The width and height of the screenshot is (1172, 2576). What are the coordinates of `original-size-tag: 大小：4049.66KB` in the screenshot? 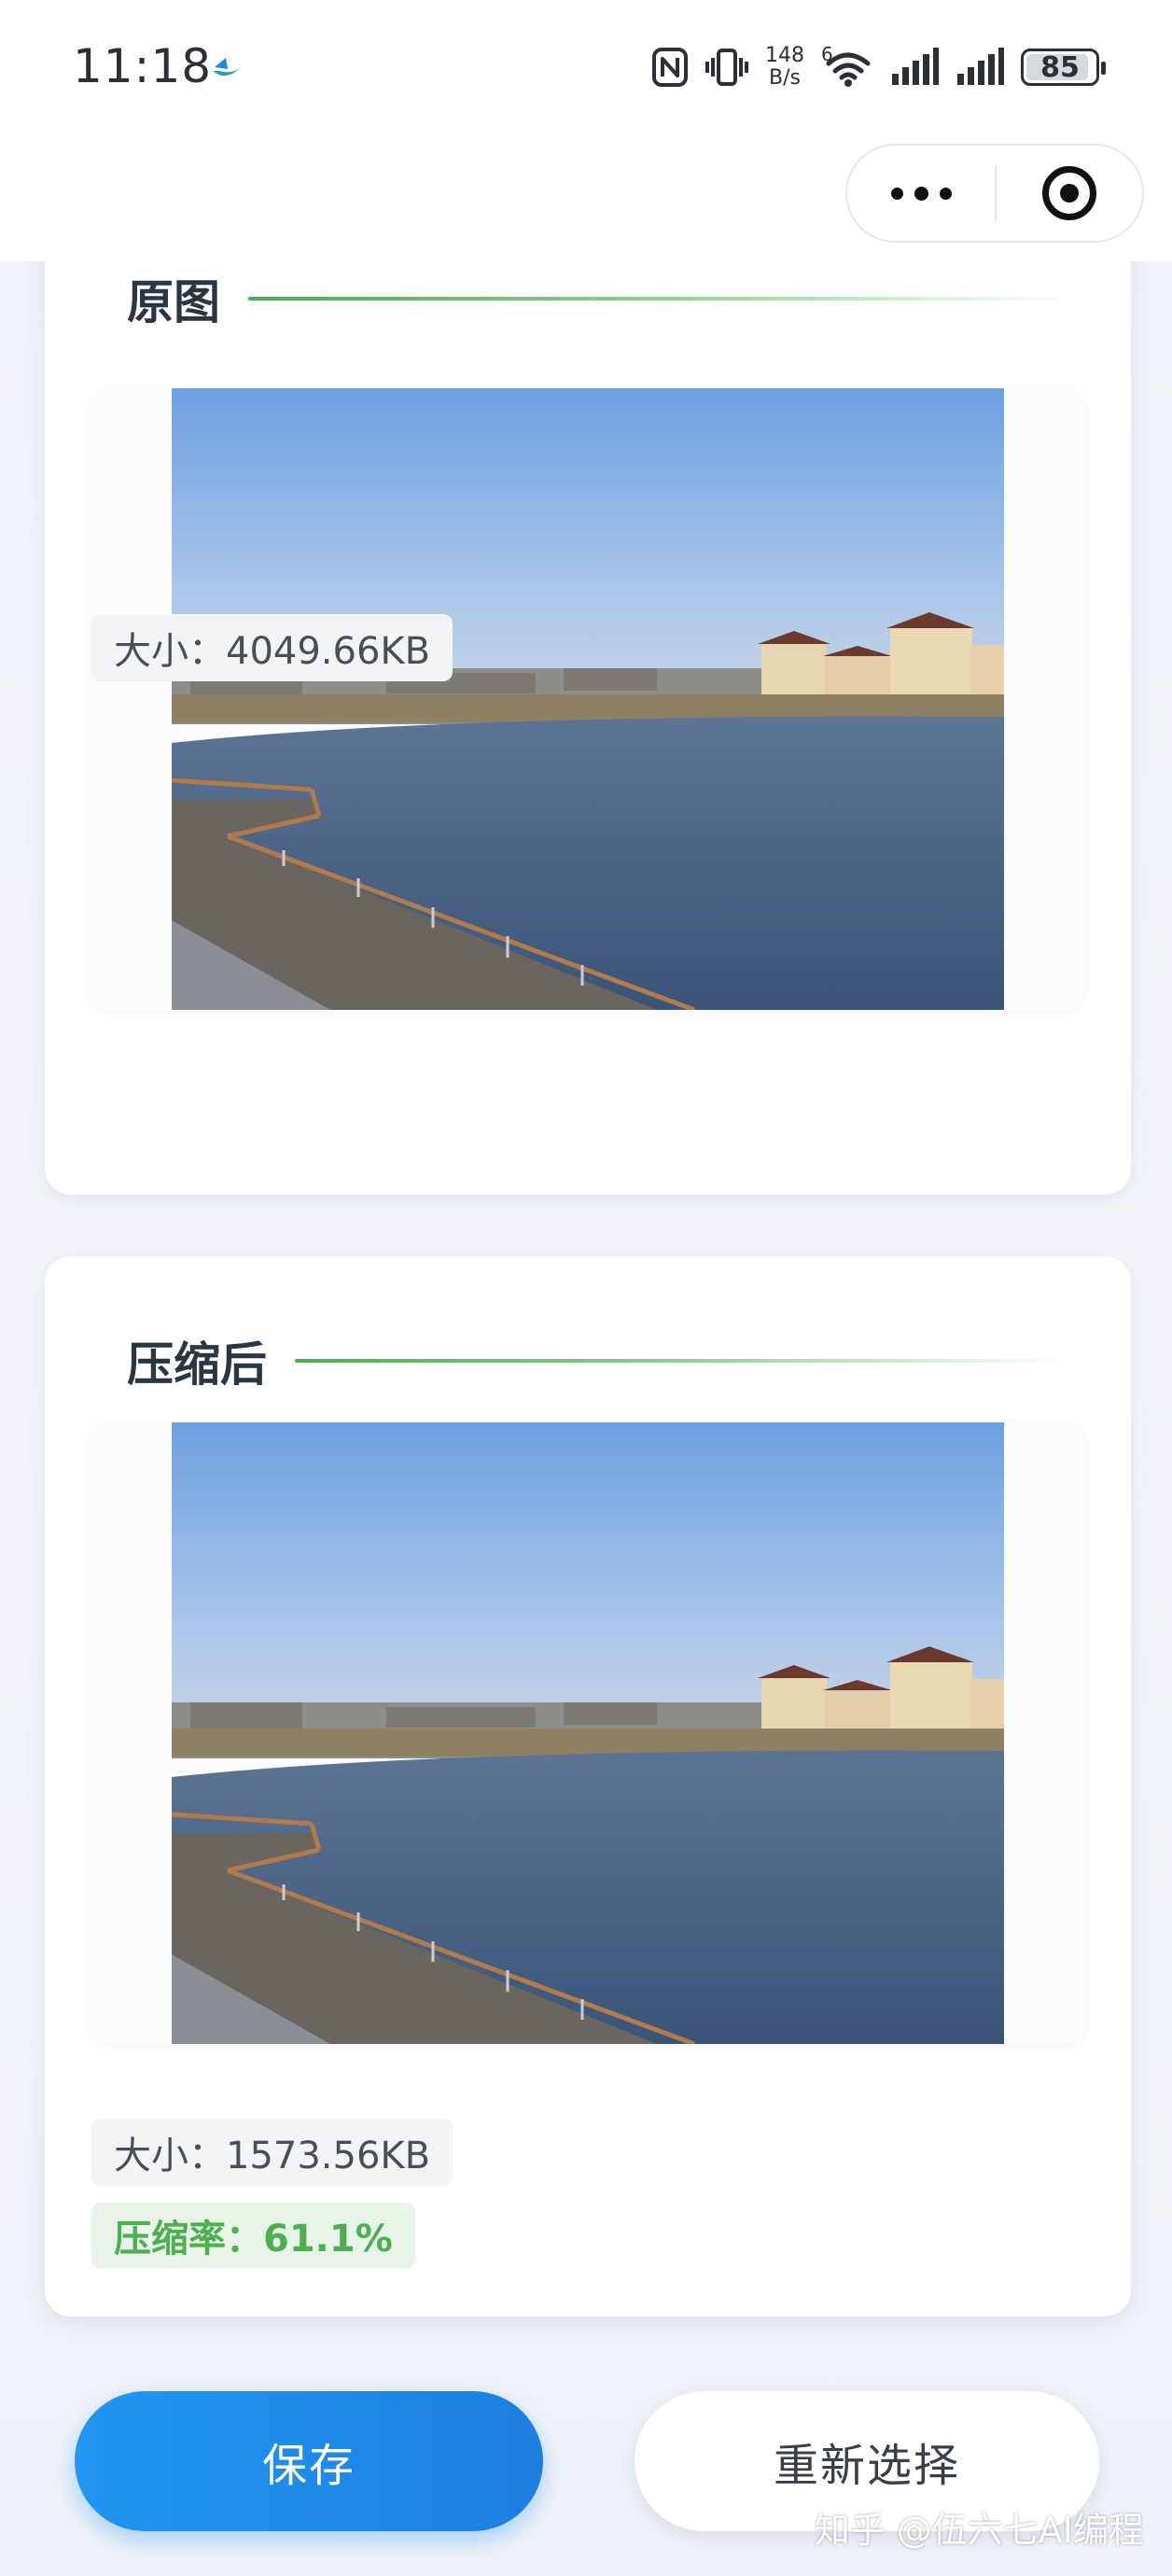 It's located at (272, 647).